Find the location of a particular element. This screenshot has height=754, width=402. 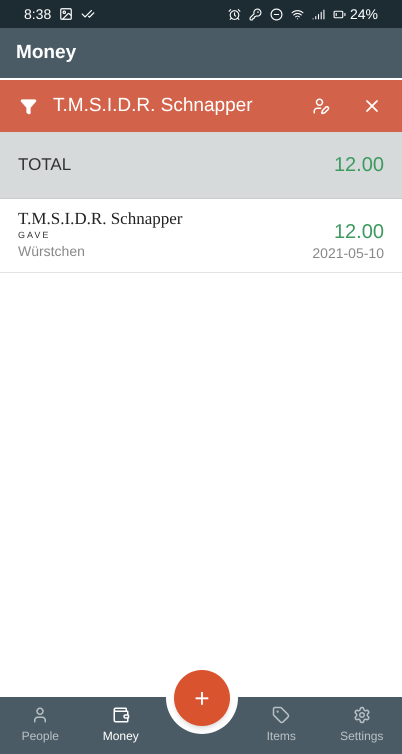

item-name: Würstchen is located at coordinates (52, 251).